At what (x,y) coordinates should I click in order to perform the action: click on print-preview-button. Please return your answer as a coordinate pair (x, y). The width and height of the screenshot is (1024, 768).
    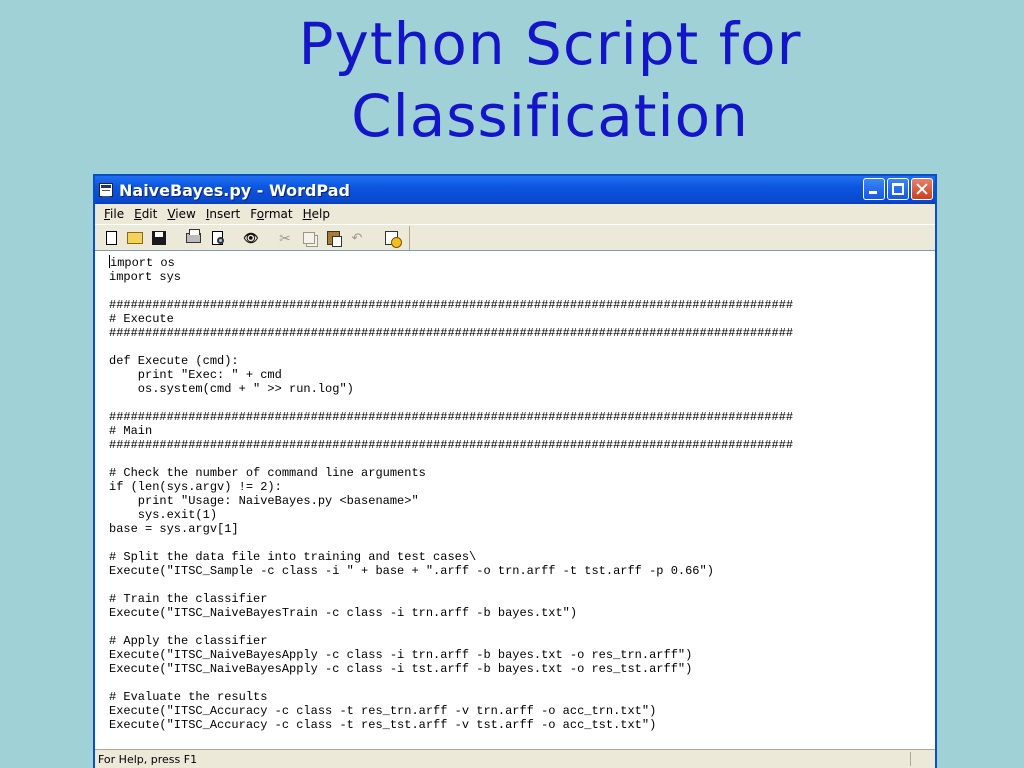
    Looking at the image, I should click on (217, 238).